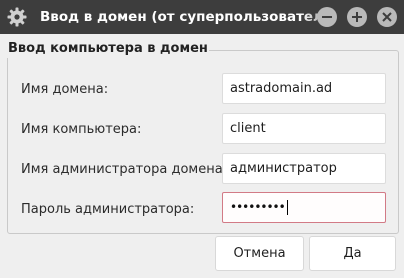 Image resolution: width=404 pixels, height=278 pixels. What do you see at coordinates (108, 49) in the screenshot?
I see `group-title: Ввод компьютера в домен` at bounding box center [108, 49].